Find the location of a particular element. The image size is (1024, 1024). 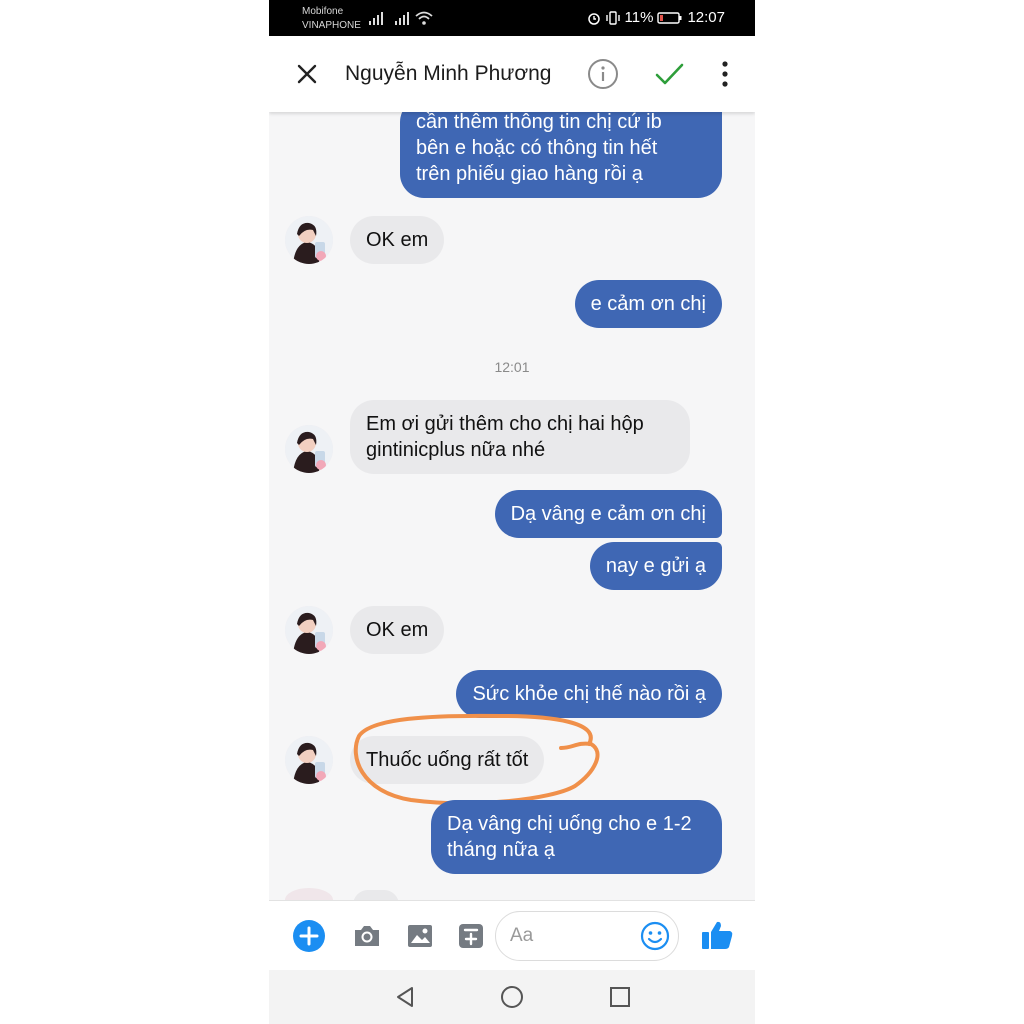

composer-bar is located at coordinates (512, 935).